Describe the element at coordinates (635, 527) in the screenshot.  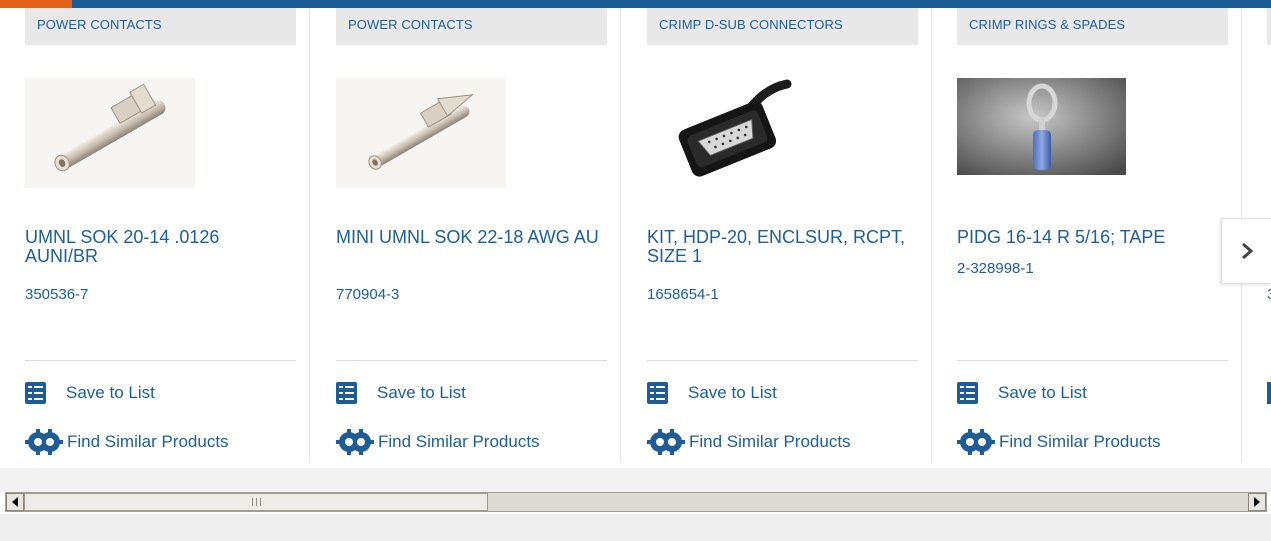
I see `page-footer-space` at that location.